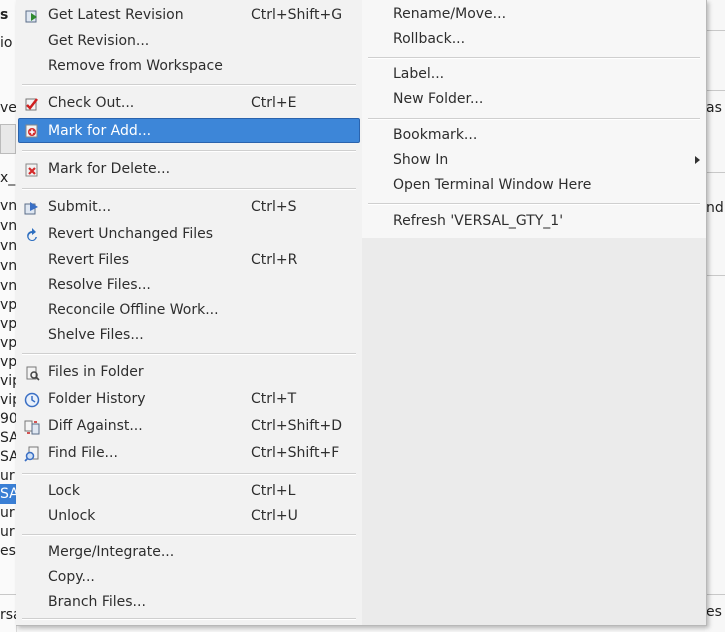 The image size is (725, 632). I want to click on get-latest-icon, so click(31, 16).